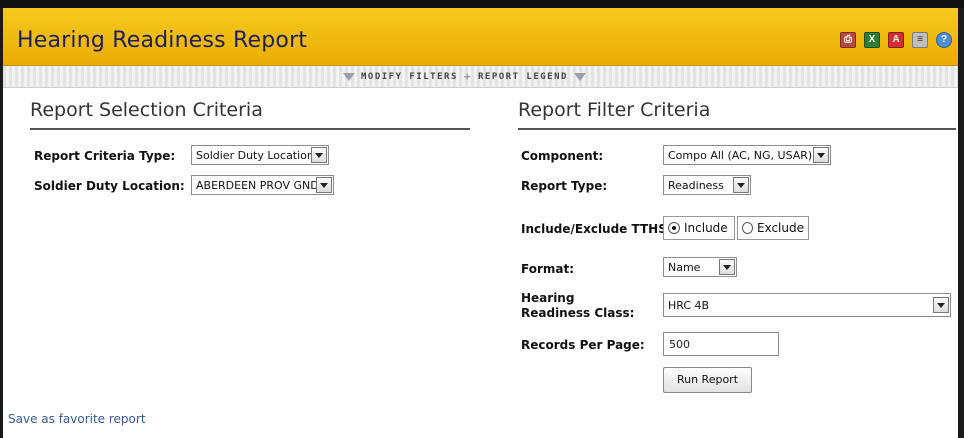 This screenshot has width=964, height=438. What do you see at coordinates (480, 37) in the screenshot?
I see `report-header: Hearing Readiness Report ⎙ X A ≡ ?` at bounding box center [480, 37].